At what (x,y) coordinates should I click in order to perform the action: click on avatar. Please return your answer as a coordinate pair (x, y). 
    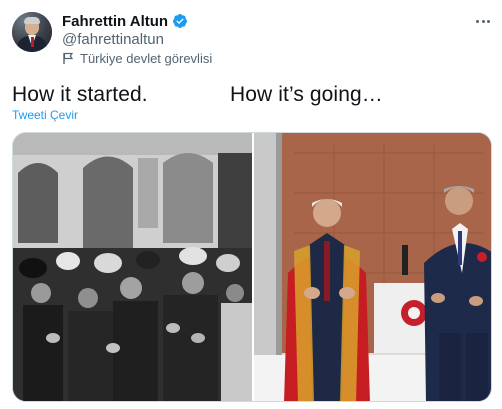
    Looking at the image, I should click on (32, 32).